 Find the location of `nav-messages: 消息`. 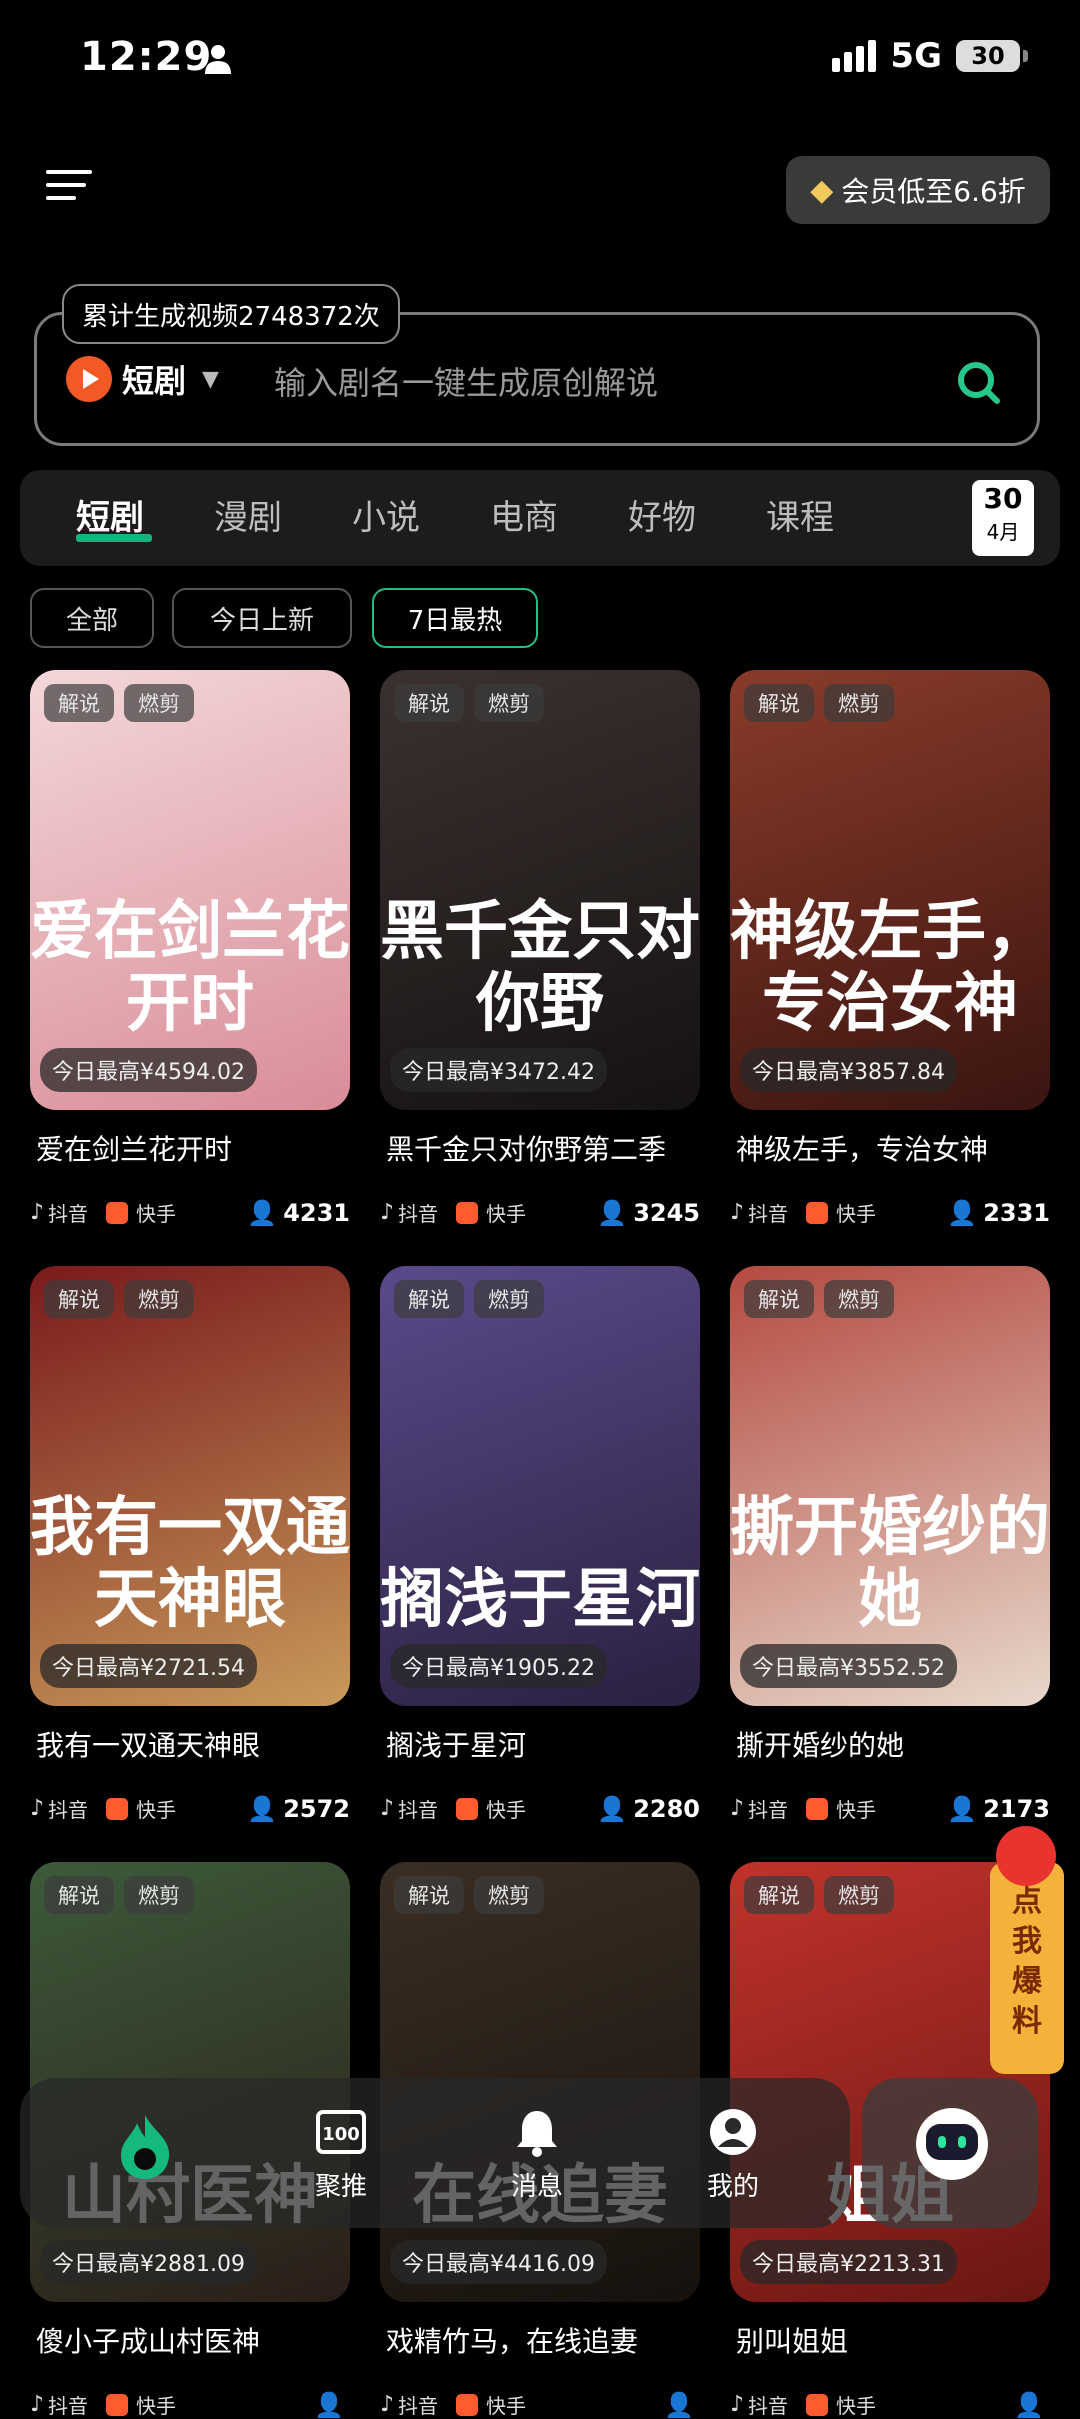

nav-messages: 消息 is located at coordinates (537, 2153).